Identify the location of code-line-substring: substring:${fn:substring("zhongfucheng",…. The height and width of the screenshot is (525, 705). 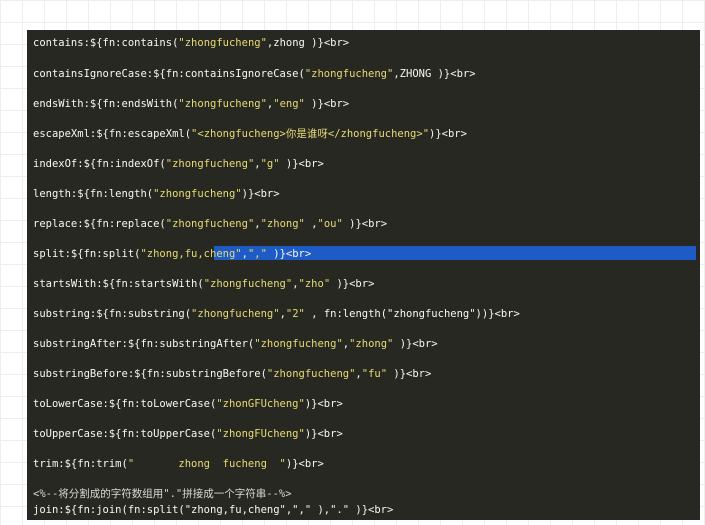
(276, 314).